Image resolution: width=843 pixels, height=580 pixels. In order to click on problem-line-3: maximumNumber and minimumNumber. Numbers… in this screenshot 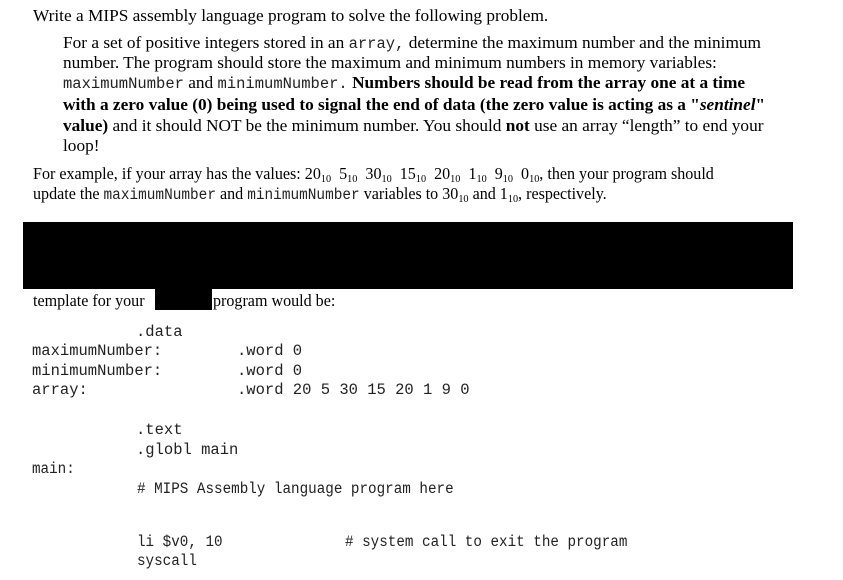, I will do `click(404, 83)`.